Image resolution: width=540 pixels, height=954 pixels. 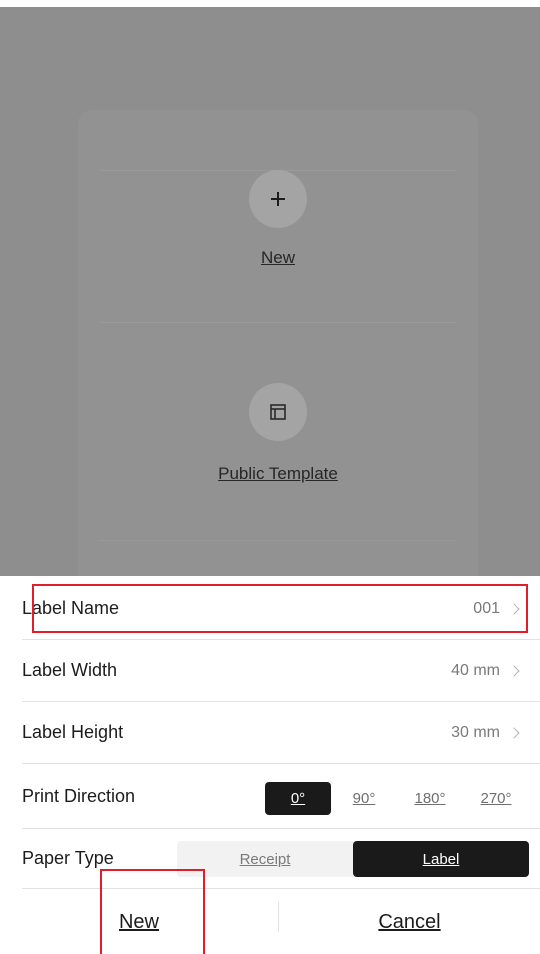 I want to click on template-circle-button, so click(x=278, y=412).